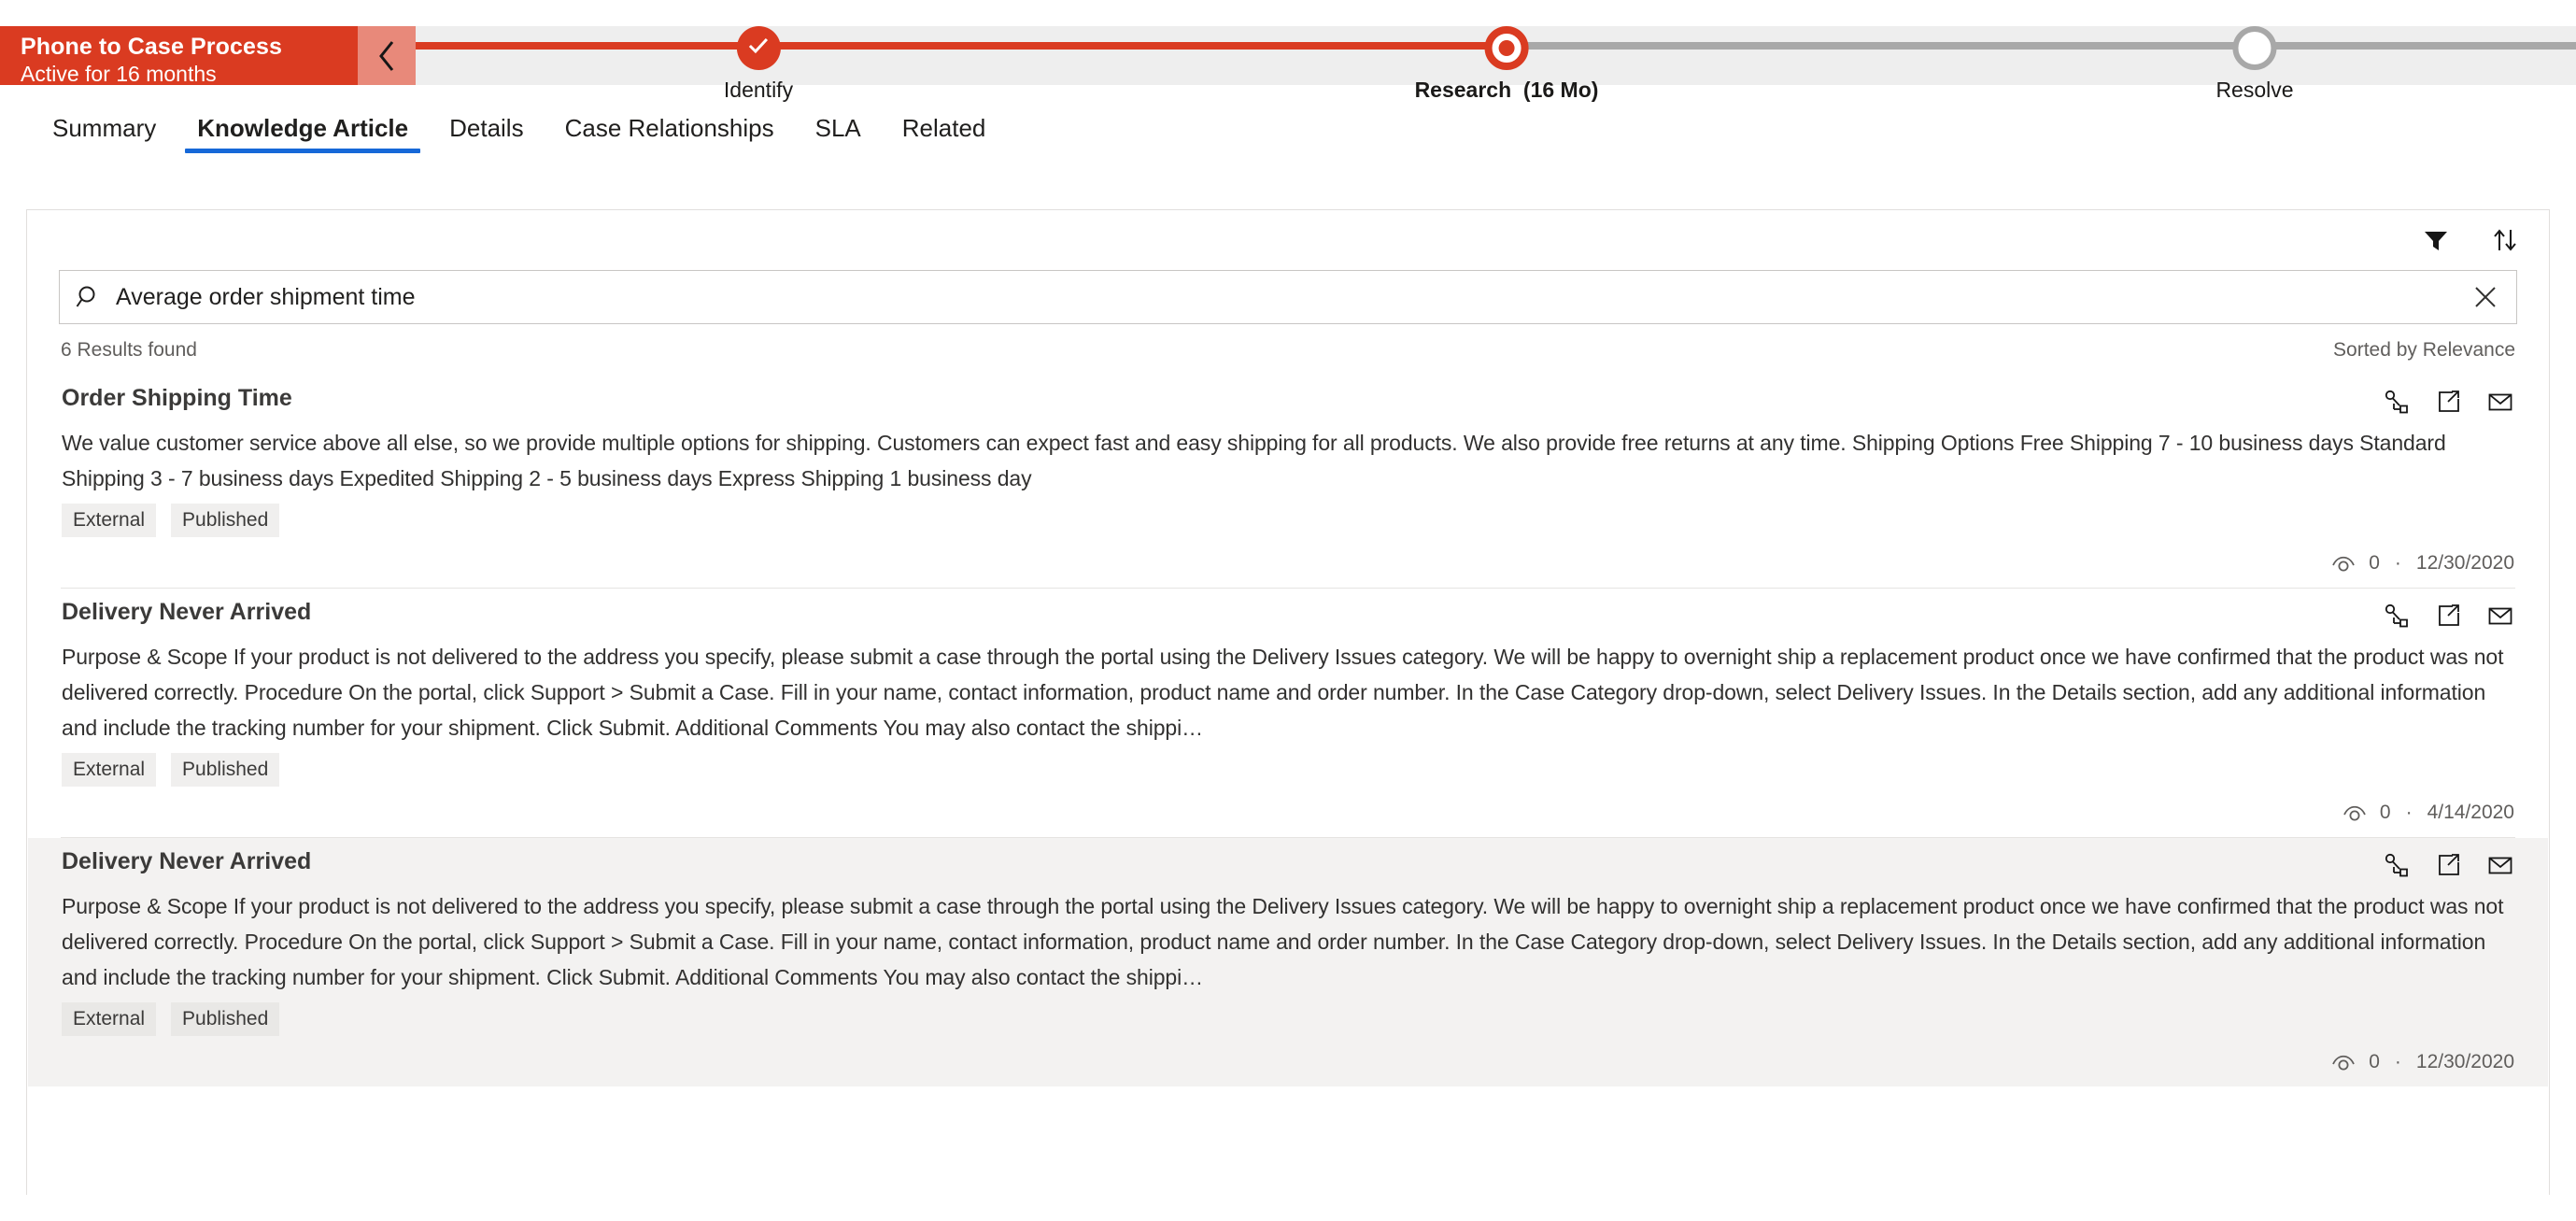  Describe the element at coordinates (1288, 813) in the screenshot. I see `result-footer: 0 · 4/14/2020` at that location.